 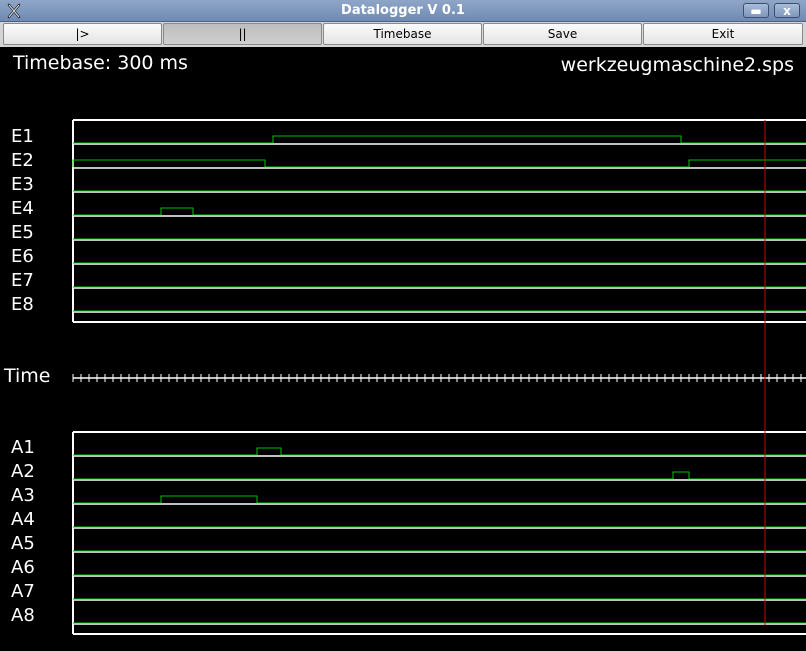 What do you see at coordinates (439, 475) in the screenshot?
I see `signal-trace-a2` at bounding box center [439, 475].